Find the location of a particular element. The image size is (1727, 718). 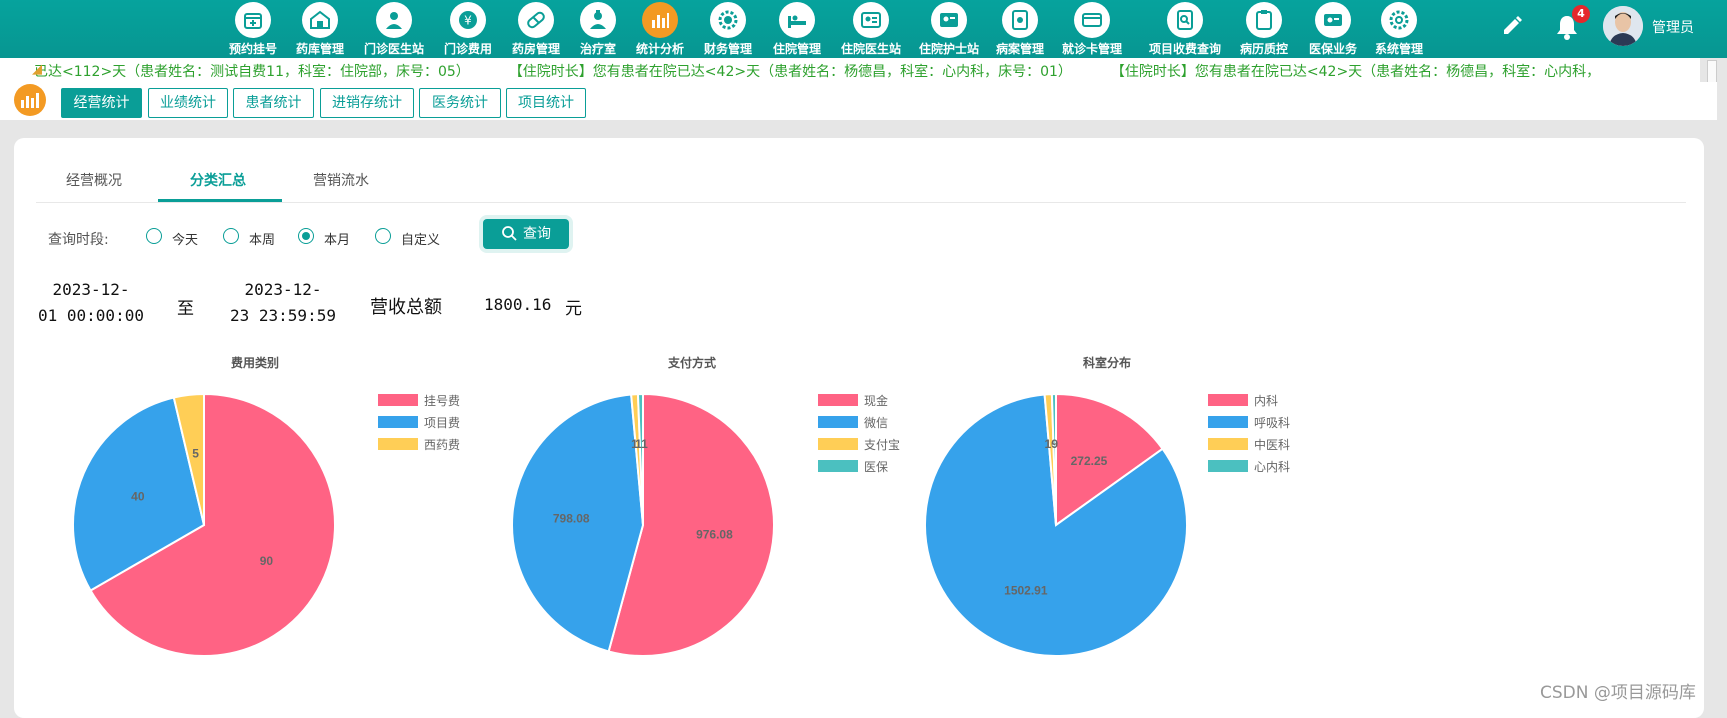

warehouse-icon is located at coordinates (320, 20).